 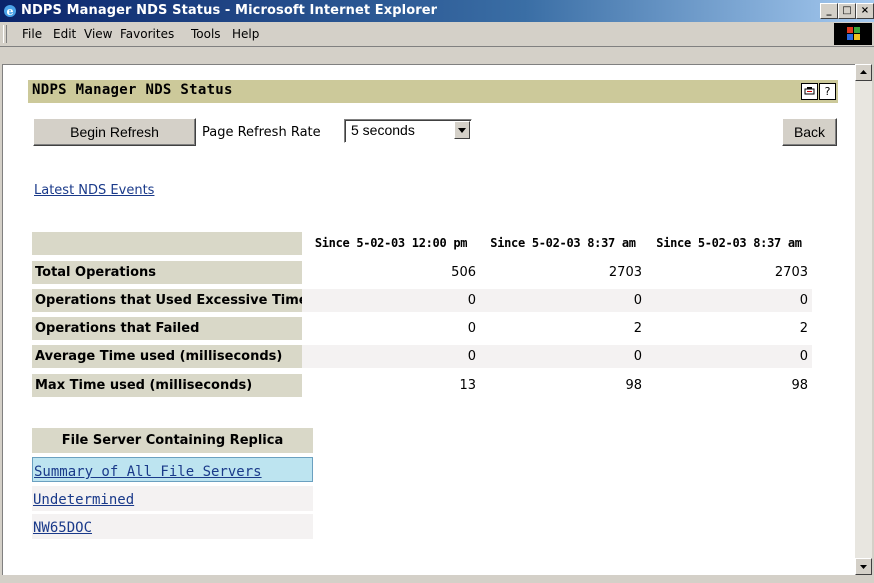 What do you see at coordinates (261, 132) in the screenshot?
I see `refresh-rate-label: Page Refresh Rate` at bounding box center [261, 132].